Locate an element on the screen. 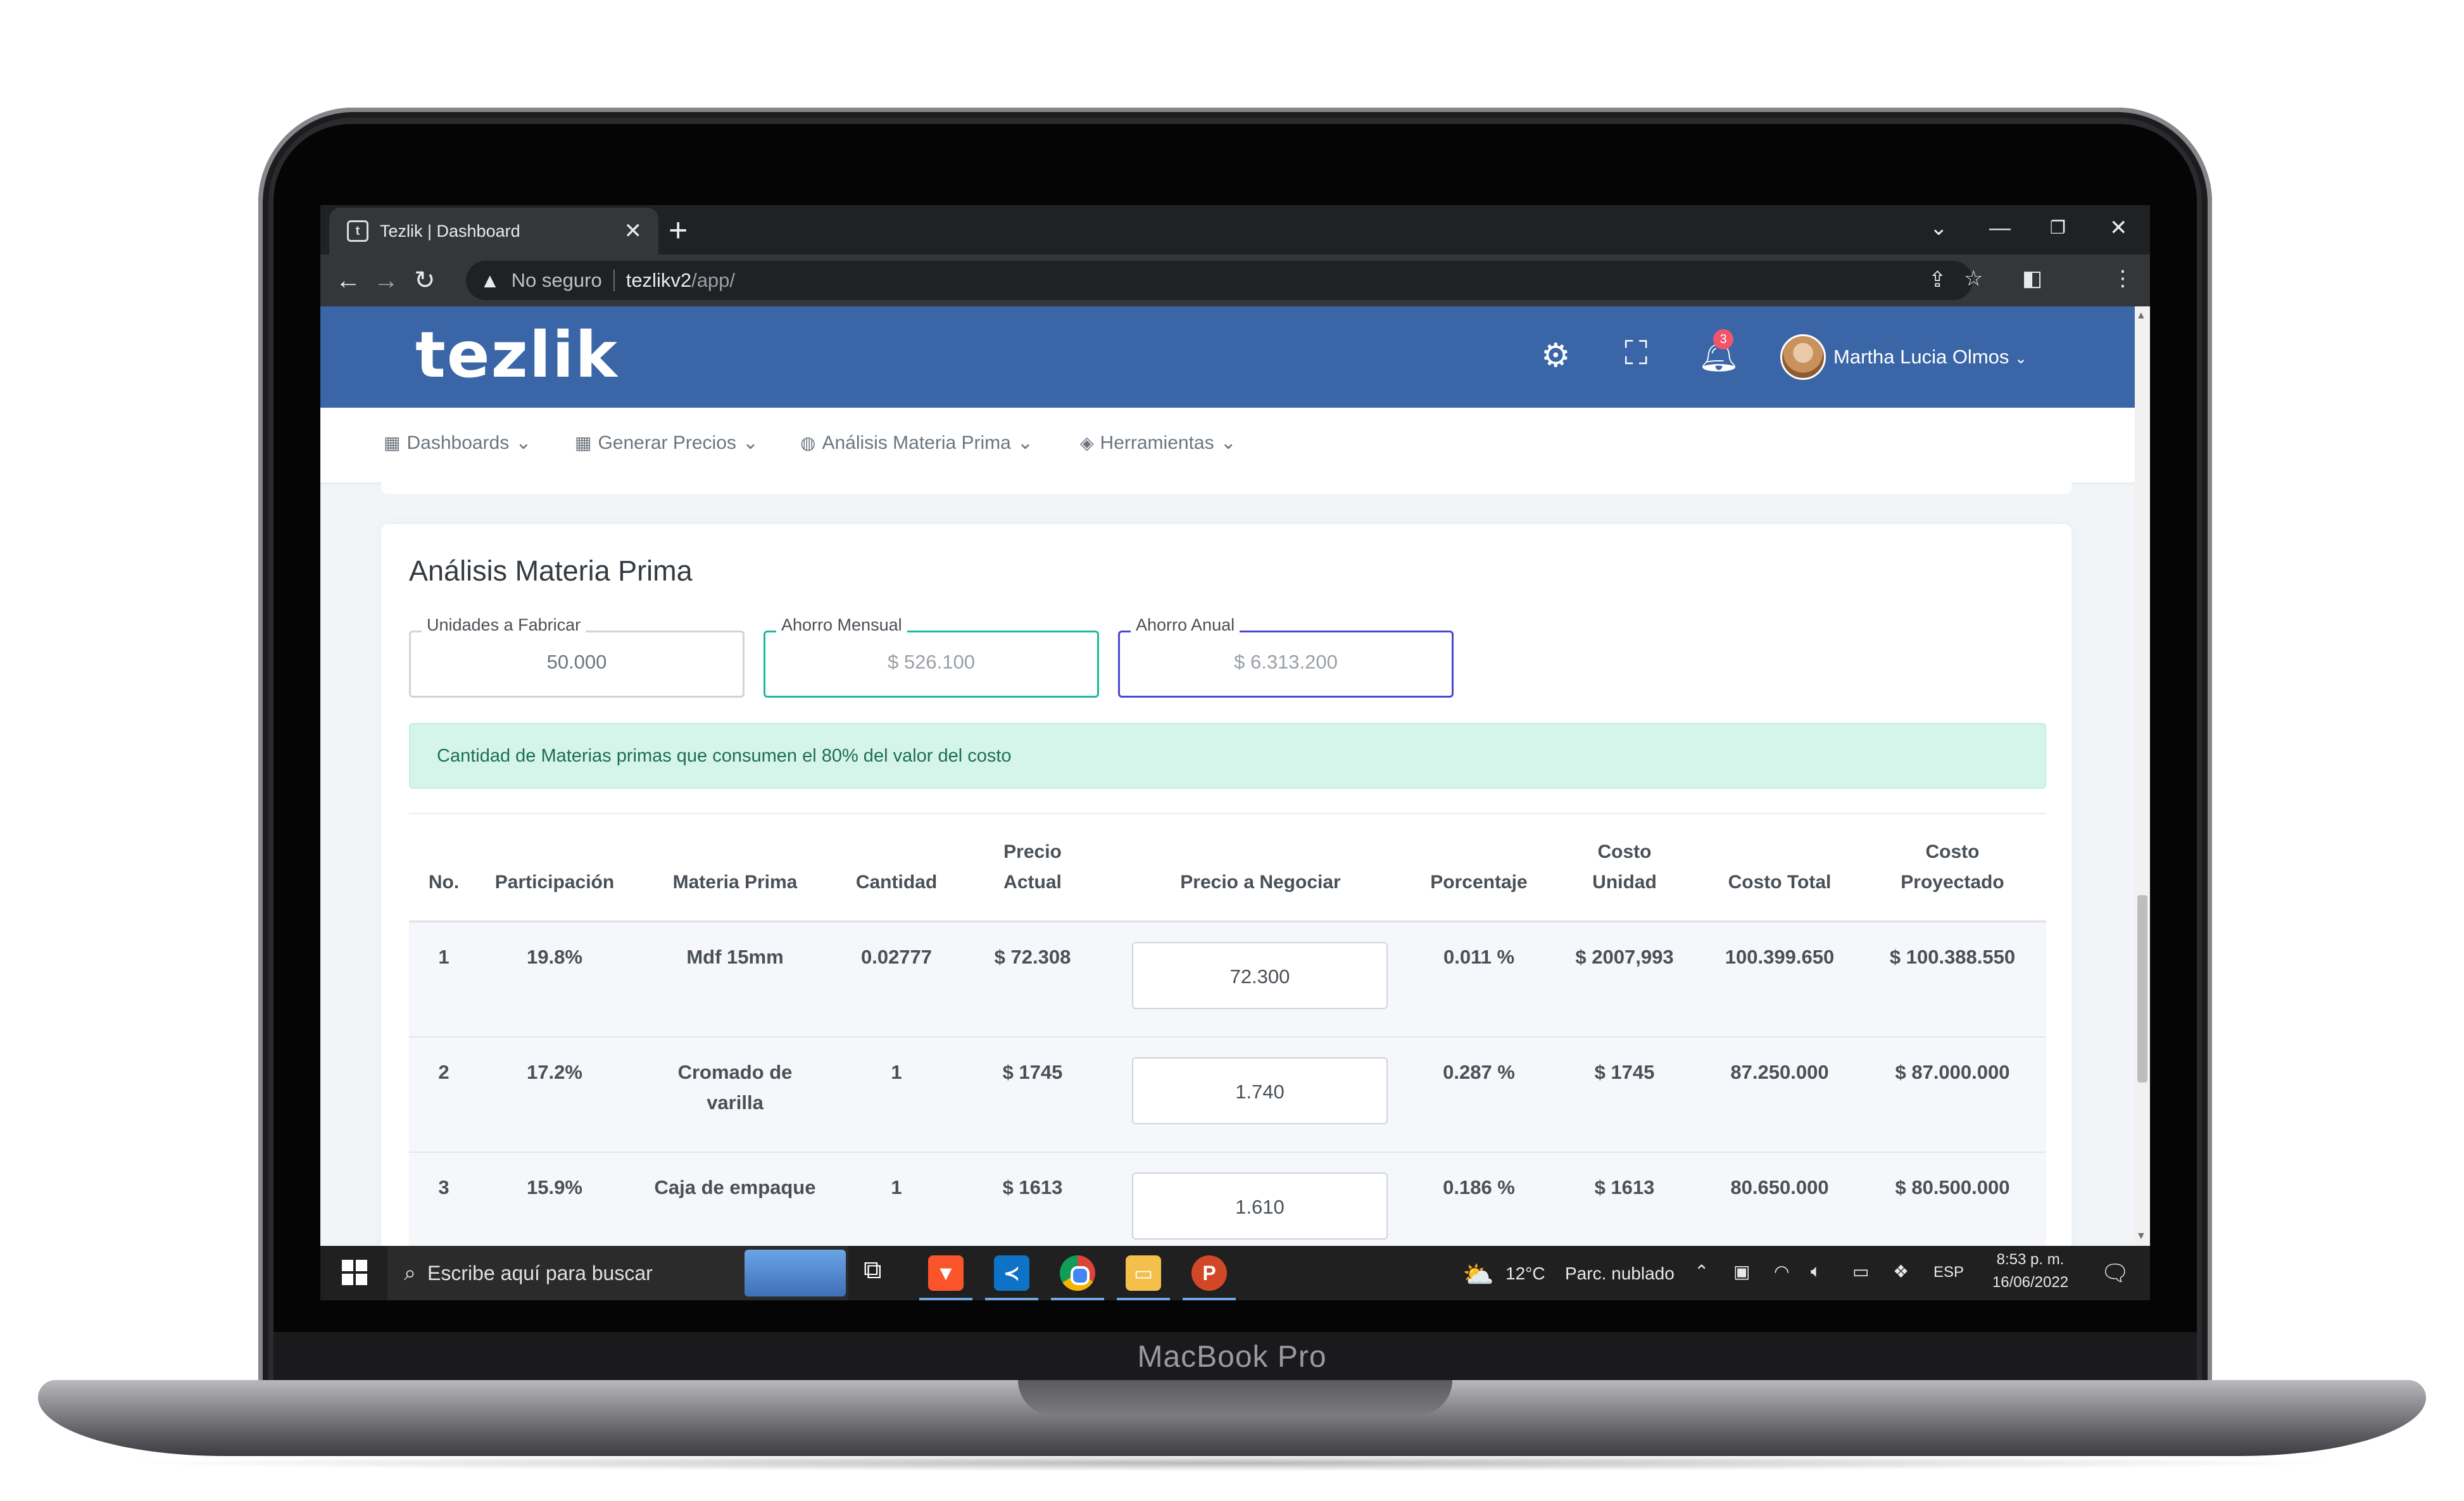 The width and height of the screenshot is (2464, 1501). avatar is located at coordinates (1803, 357).